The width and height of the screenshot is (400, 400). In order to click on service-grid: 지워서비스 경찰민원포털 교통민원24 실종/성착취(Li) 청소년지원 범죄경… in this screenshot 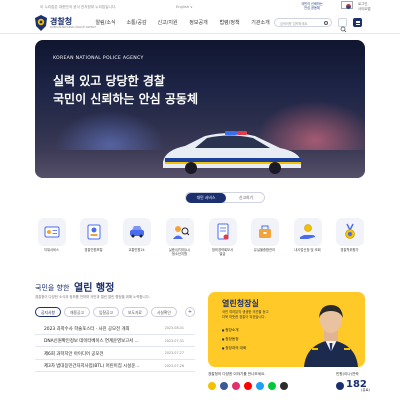, I will do `click(200, 240)`.